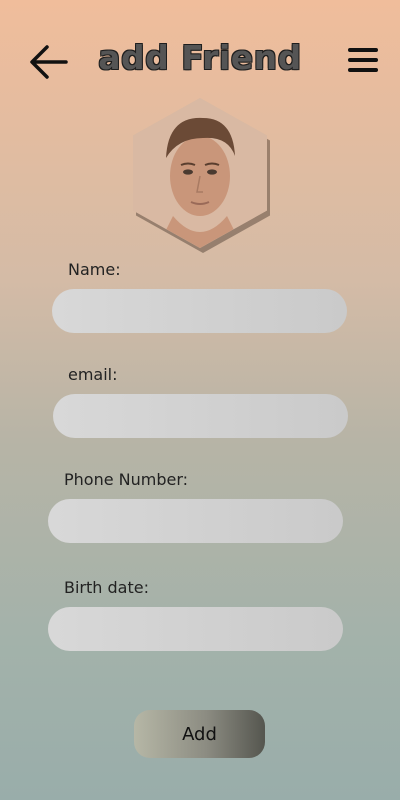  Describe the element at coordinates (94, 269) in the screenshot. I see `name-label: Name:` at that location.